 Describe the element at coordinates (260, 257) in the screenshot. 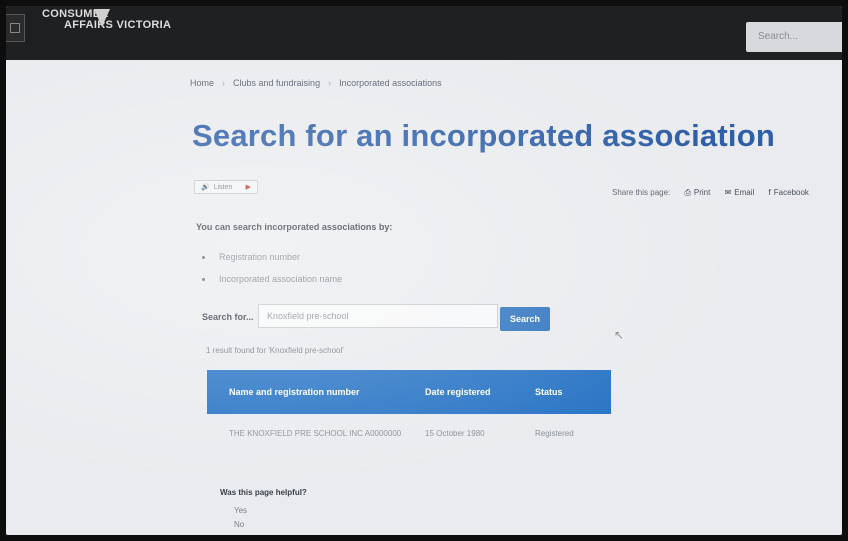

I see `list-item-label: Registration number` at that location.